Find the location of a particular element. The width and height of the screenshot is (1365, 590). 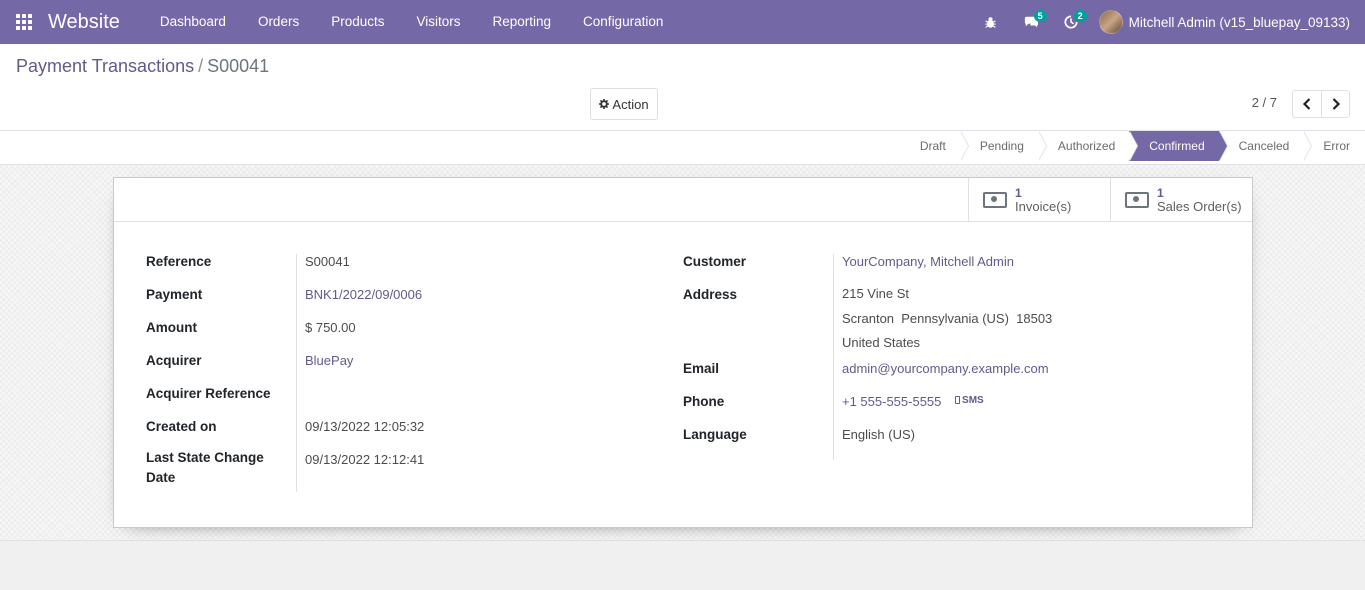

reference-value: S00041 is located at coordinates (323, 270).